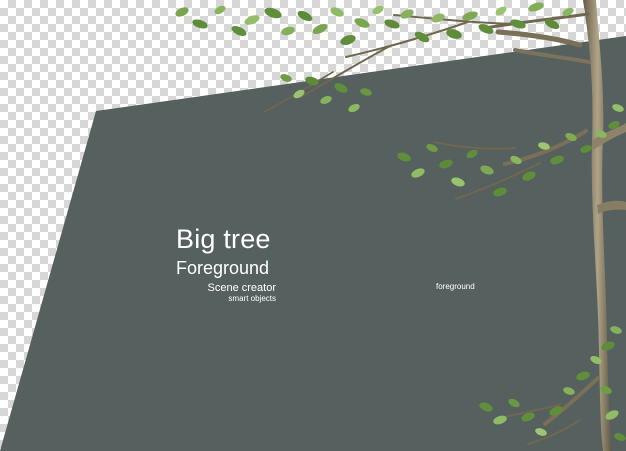 This screenshot has height=451, width=626. Describe the element at coordinates (374, 24) in the screenshot. I see `foliage-top` at that location.